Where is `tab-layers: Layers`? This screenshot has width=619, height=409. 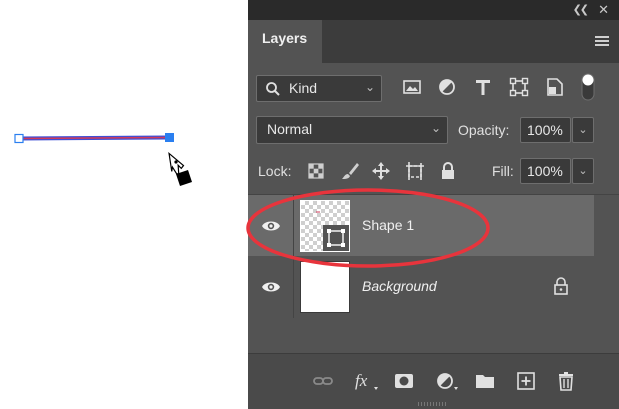
tab-layers: Layers is located at coordinates (285, 41).